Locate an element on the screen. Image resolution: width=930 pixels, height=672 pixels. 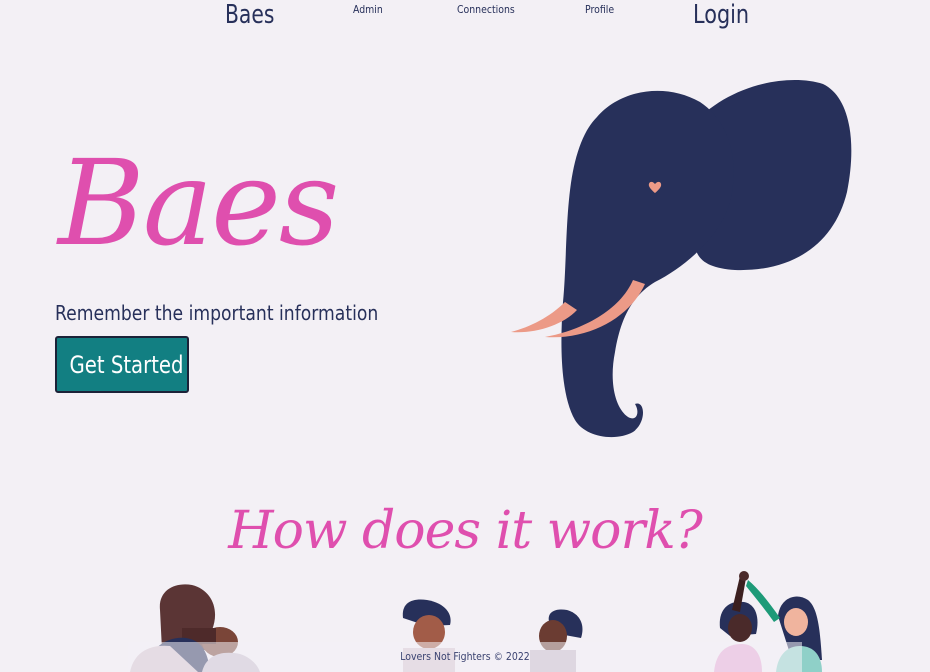
elephant-head-trunk is located at coordinates (647, 264).